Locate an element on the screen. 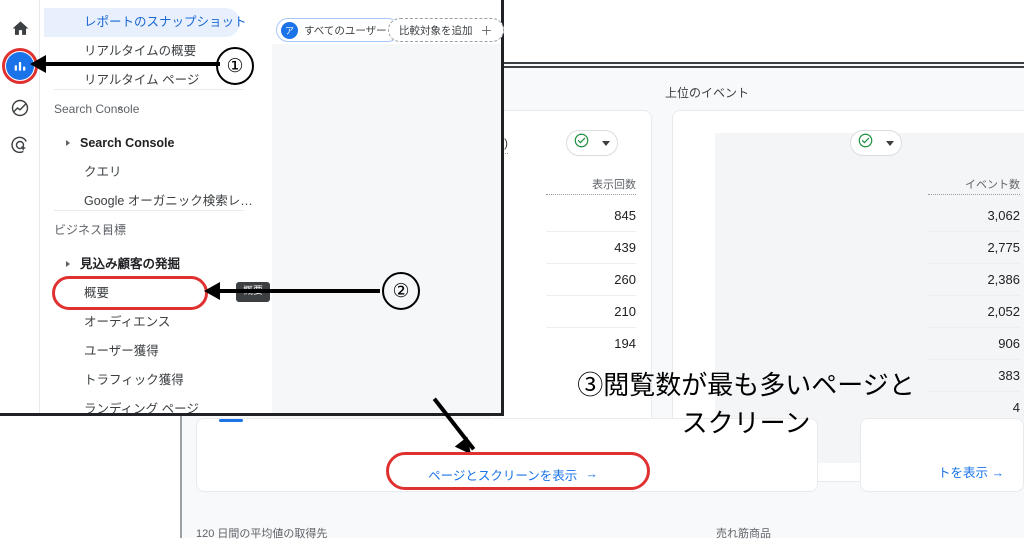 The image size is (1024, 541). left-card-metric-header: 表示回数 is located at coordinates (591, 185).